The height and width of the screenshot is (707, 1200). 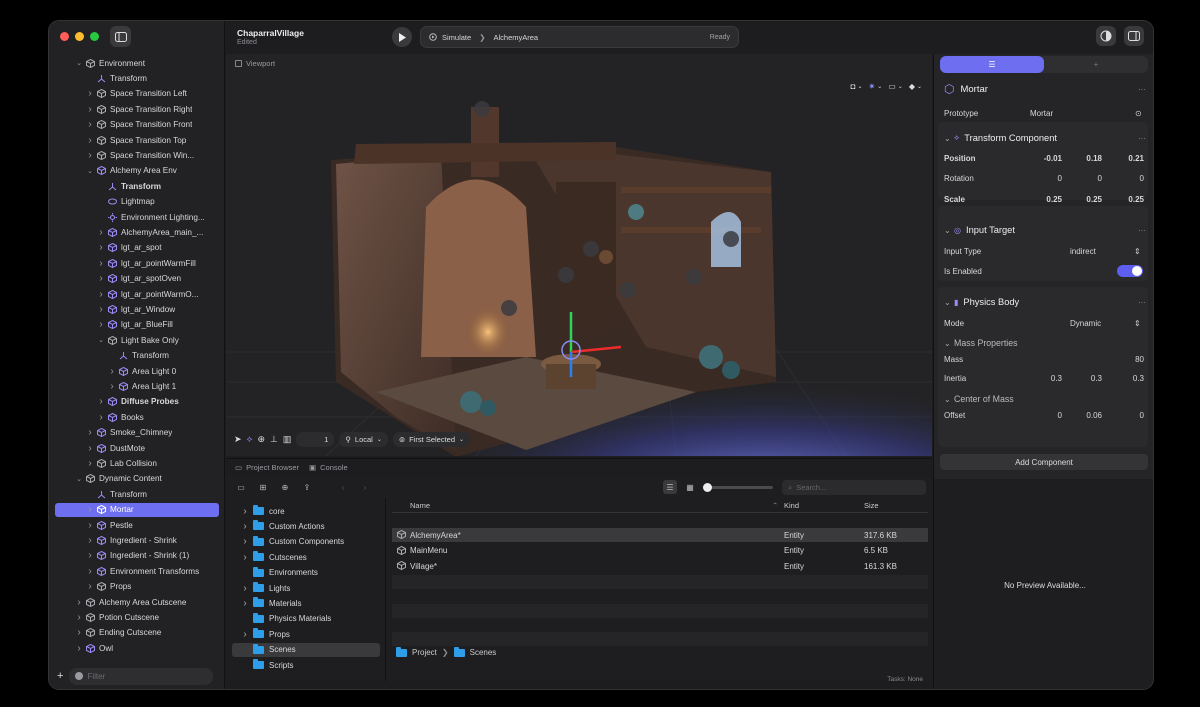 I want to click on transform-value-x: 0, so click(x=1048, y=178).